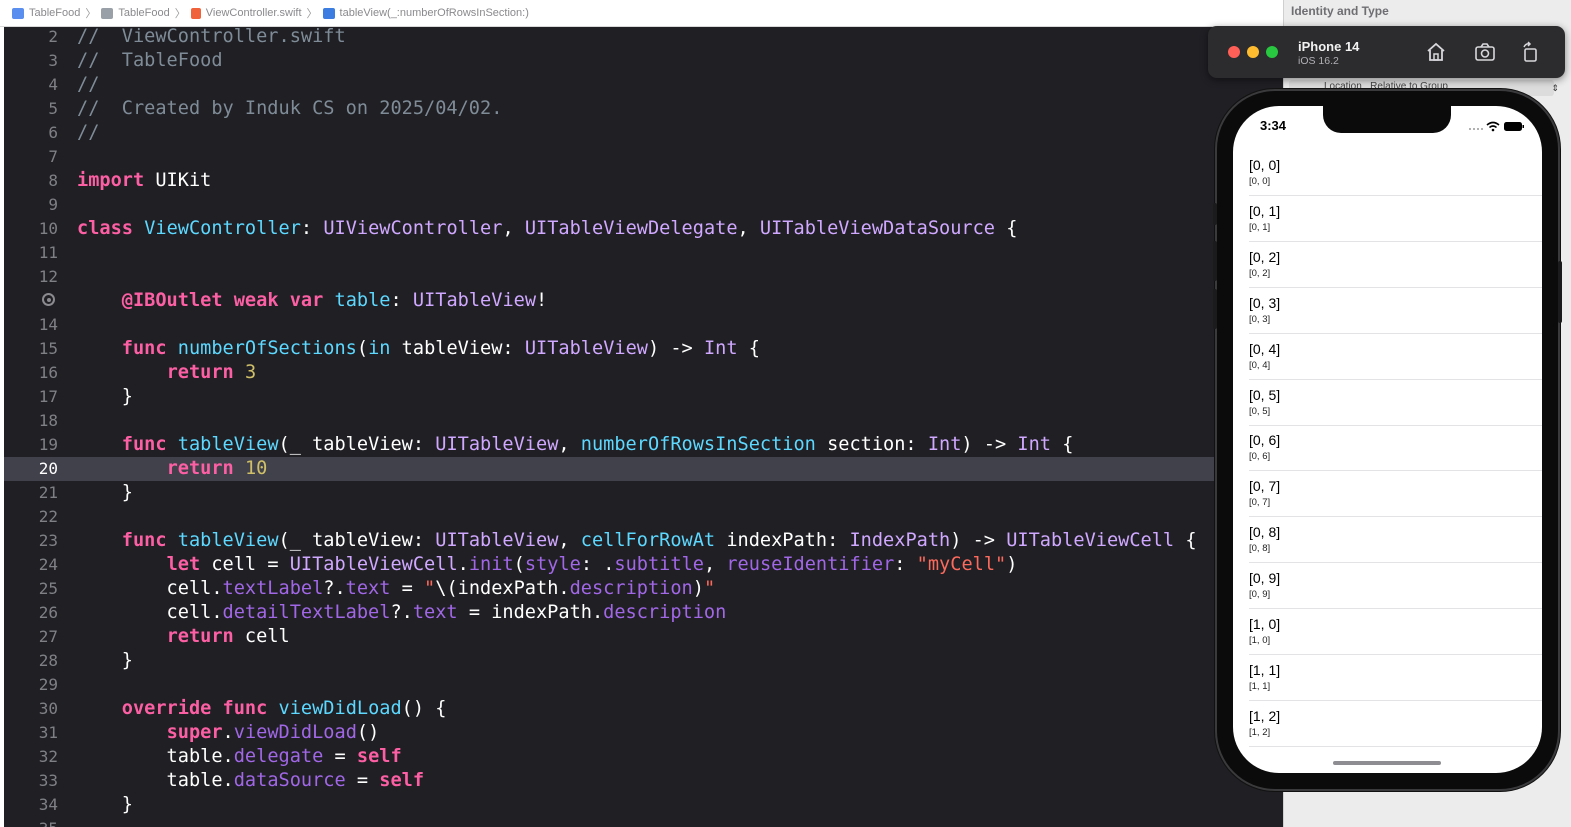 The image size is (1571, 827). I want to click on table-row: [0, 1] [0, 1], so click(1387, 219).